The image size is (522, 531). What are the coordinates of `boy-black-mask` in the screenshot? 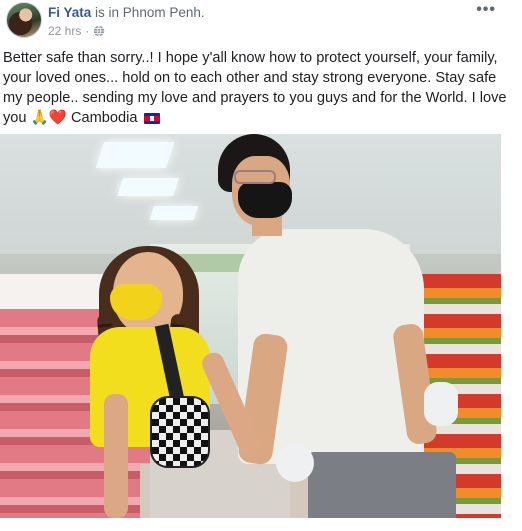 It's located at (265, 200).